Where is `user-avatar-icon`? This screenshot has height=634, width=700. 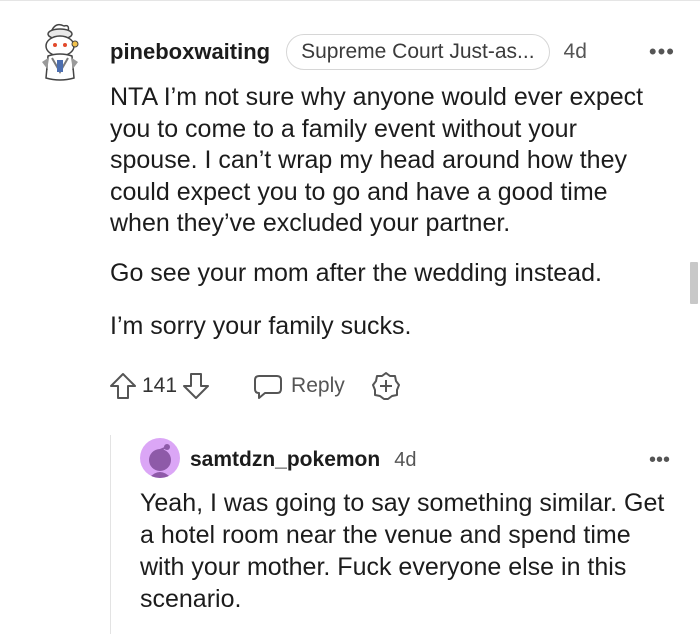
user-avatar-icon is located at coordinates (62, 53).